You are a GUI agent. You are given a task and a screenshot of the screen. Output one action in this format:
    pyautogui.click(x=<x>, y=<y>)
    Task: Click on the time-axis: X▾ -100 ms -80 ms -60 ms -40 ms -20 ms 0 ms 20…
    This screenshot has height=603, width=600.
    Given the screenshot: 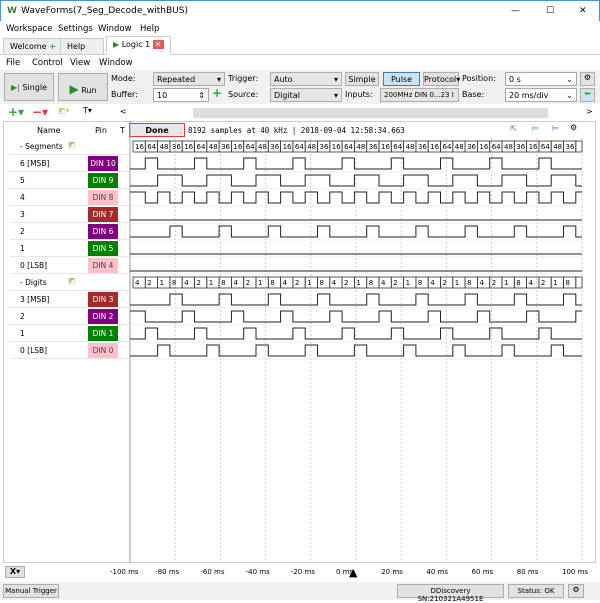 What is the action you would take?
    pyautogui.click(x=299, y=572)
    